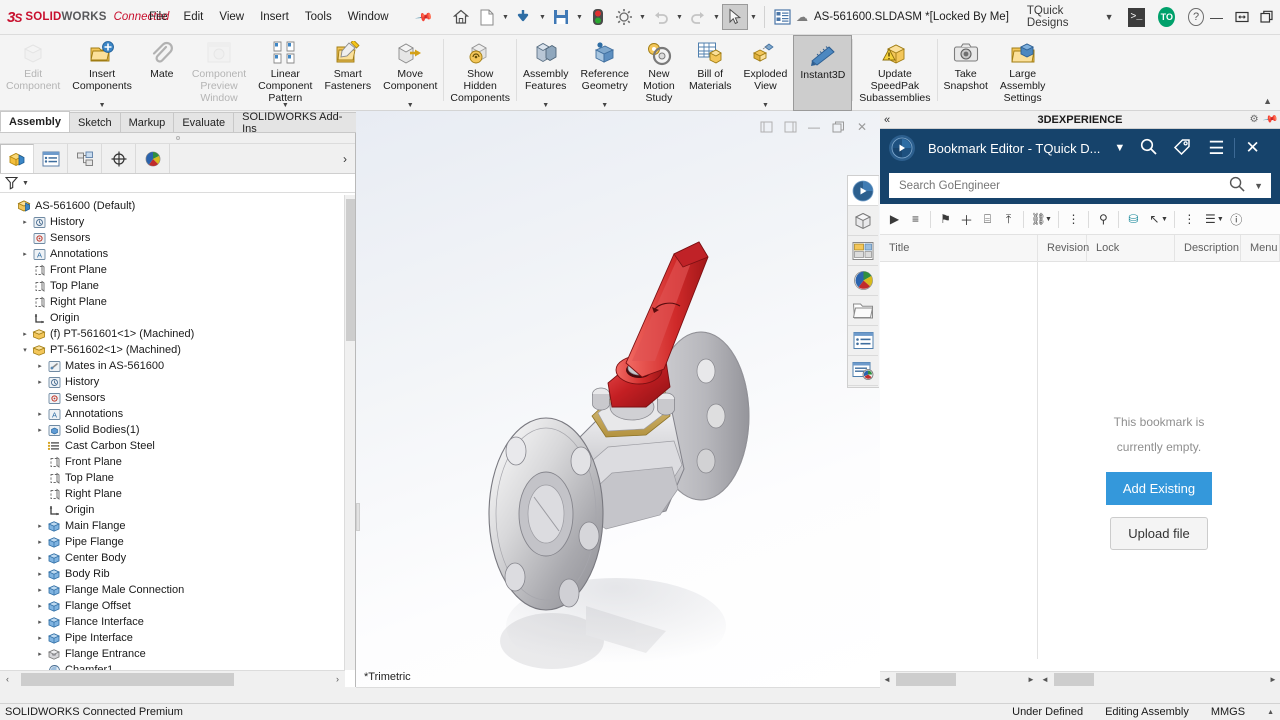  Describe the element at coordinates (172, 430) in the screenshot. I see `tree-item: ▸ Solid Bodies(1)` at that location.